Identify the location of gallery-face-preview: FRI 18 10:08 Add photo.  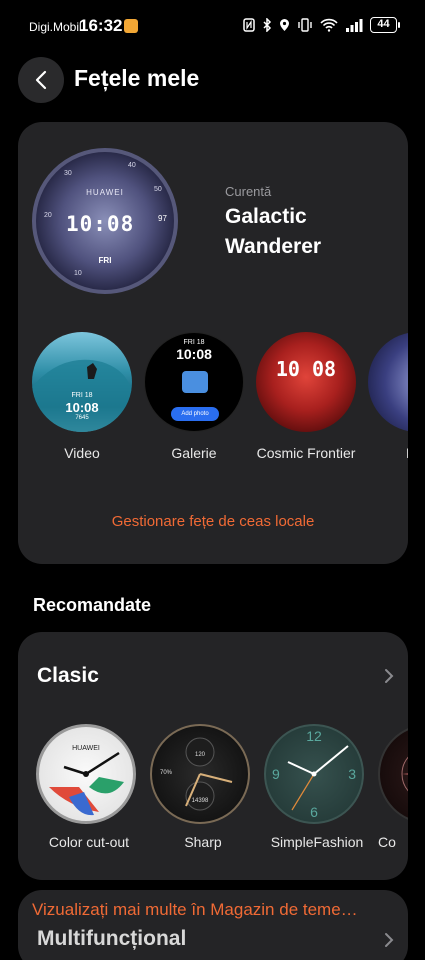
(194, 382).